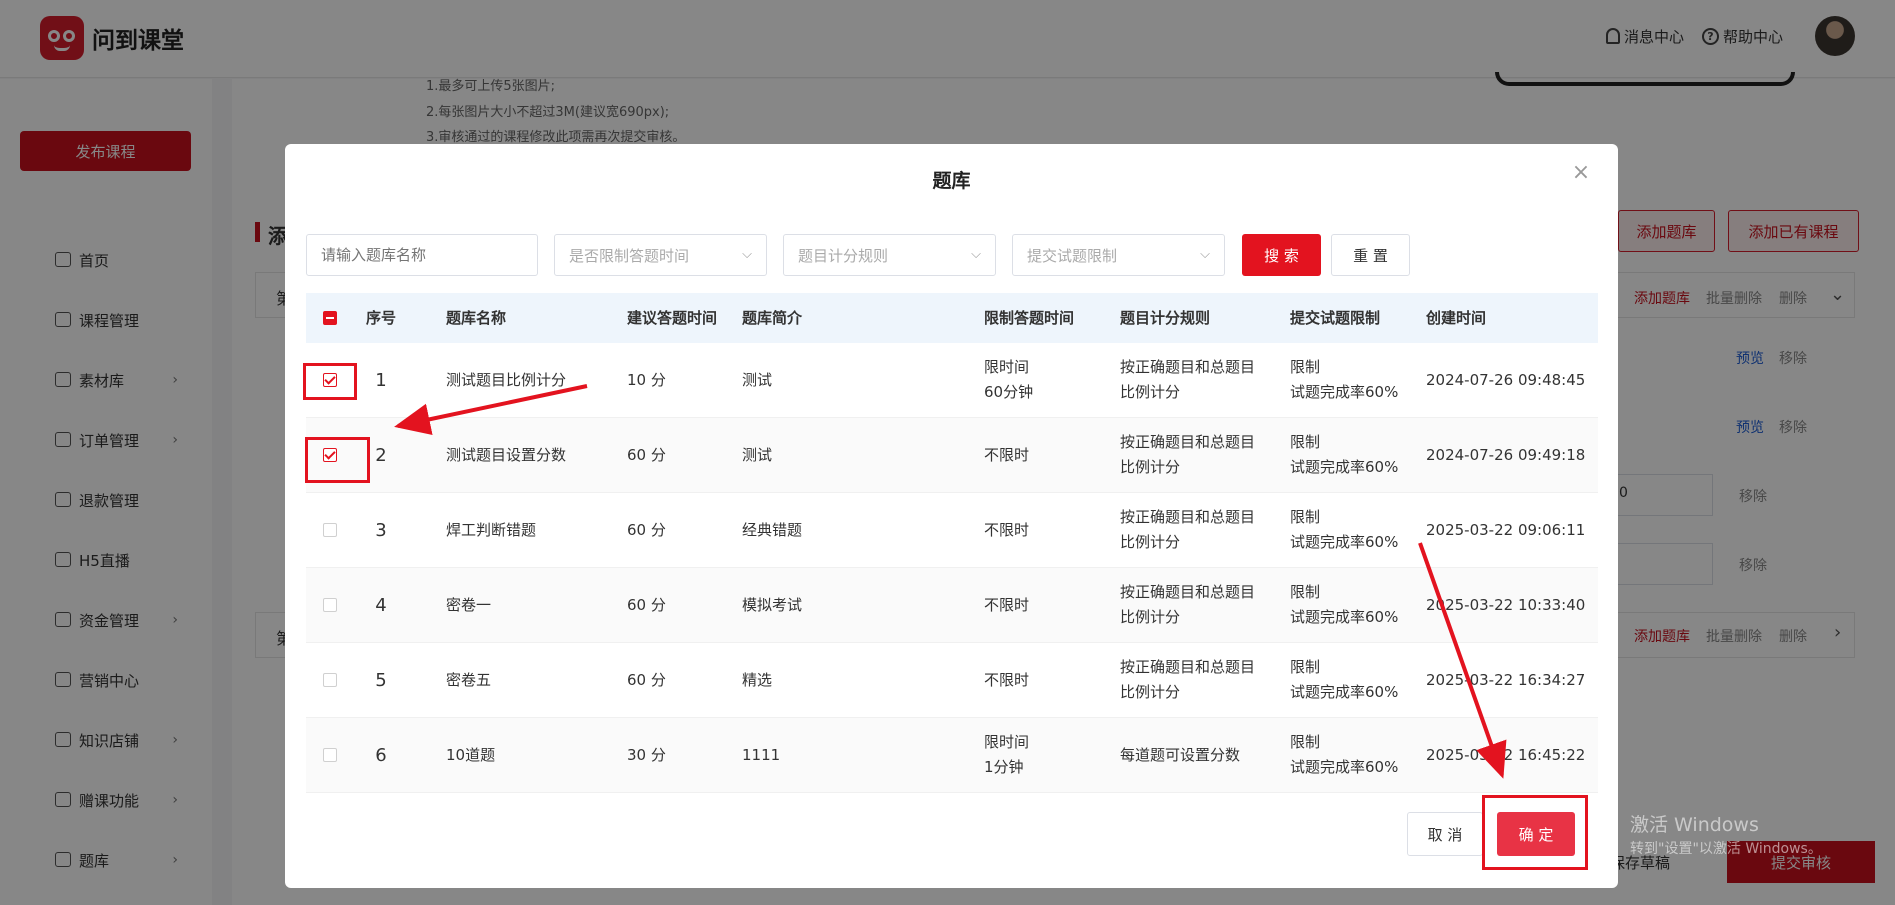  What do you see at coordinates (761, 754) in the screenshot?
I see `bank-intro: 1111` at bounding box center [761, 754].